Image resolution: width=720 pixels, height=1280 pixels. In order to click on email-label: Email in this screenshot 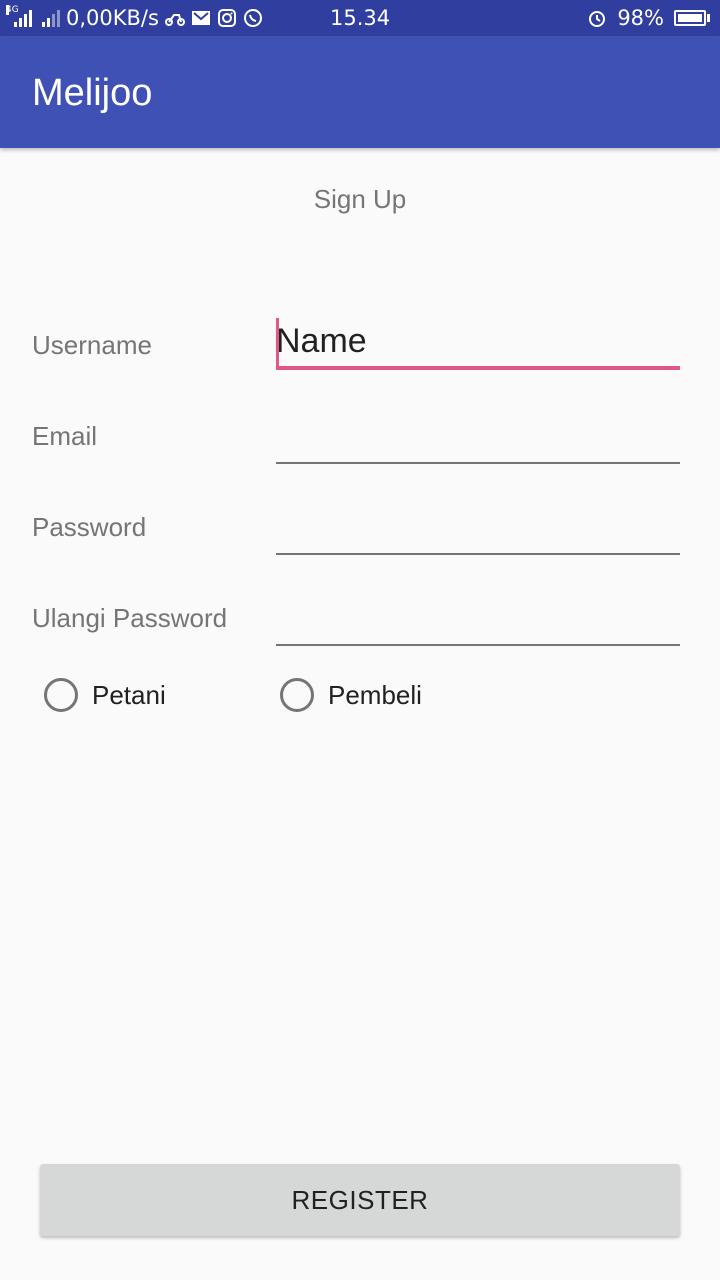, I will do `click(65, 436)`.